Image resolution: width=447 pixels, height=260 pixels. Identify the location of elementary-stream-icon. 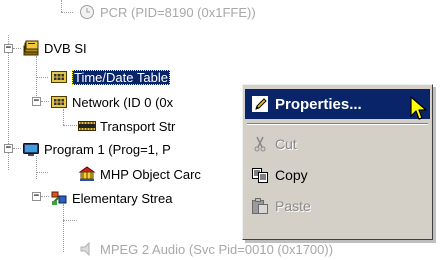
(59, 198).